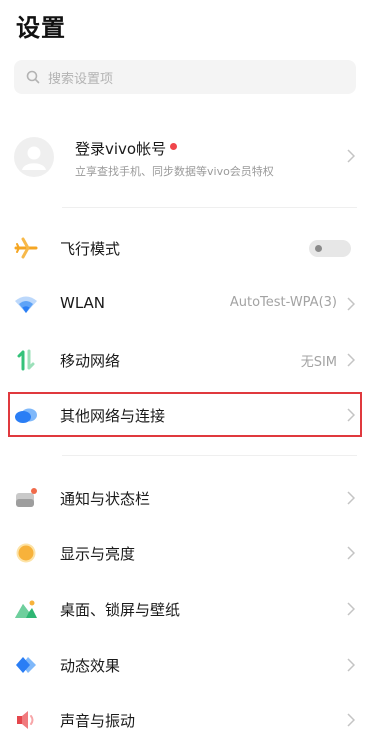 Image resolution: width=371 pixels, height=740 pixels. What do you see at coordinates (120, 610) in the screenshot?
I see `wallpaper-label: 桌面、锁屏与壁纸` at bounding box center [120, 610].